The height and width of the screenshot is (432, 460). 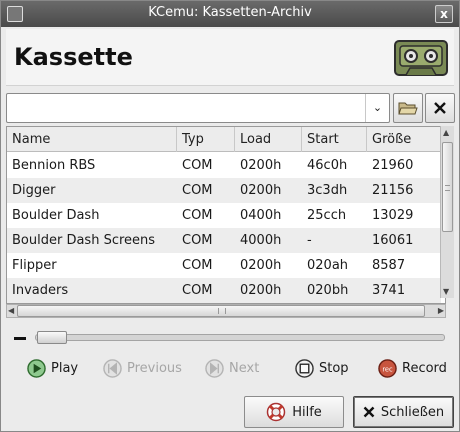 What do you see at coordinates (327, 165) in the screenshot?
I see `cell-start: 46c0h` at bounding box center [327, 165].